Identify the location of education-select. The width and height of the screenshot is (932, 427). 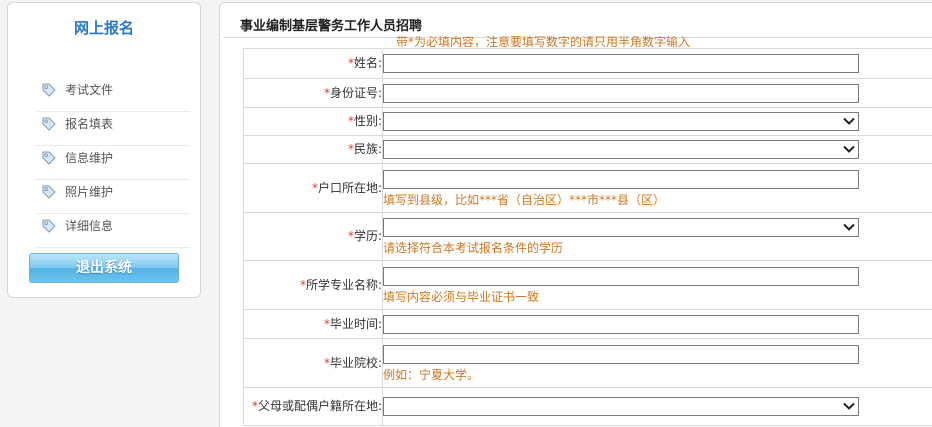
(621, 227).